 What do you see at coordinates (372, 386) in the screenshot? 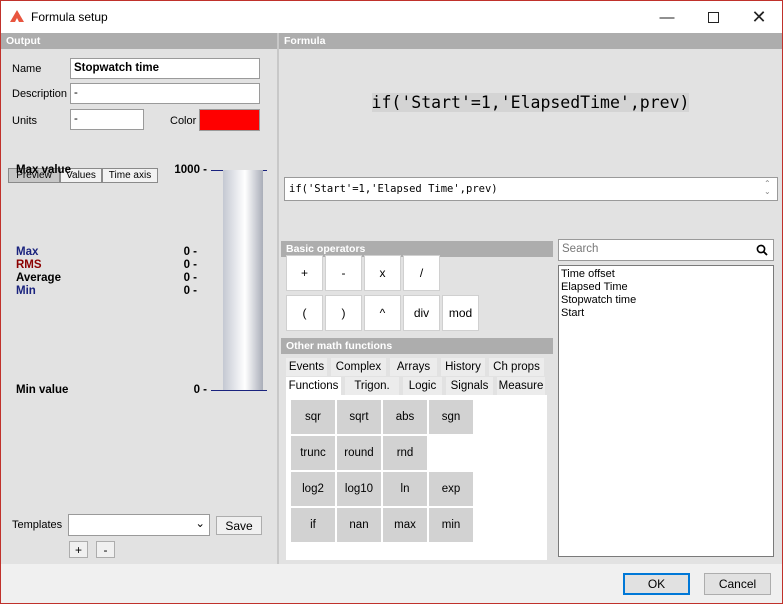
I see `math-tab: Trigon.` at bounding box center [372, 386].